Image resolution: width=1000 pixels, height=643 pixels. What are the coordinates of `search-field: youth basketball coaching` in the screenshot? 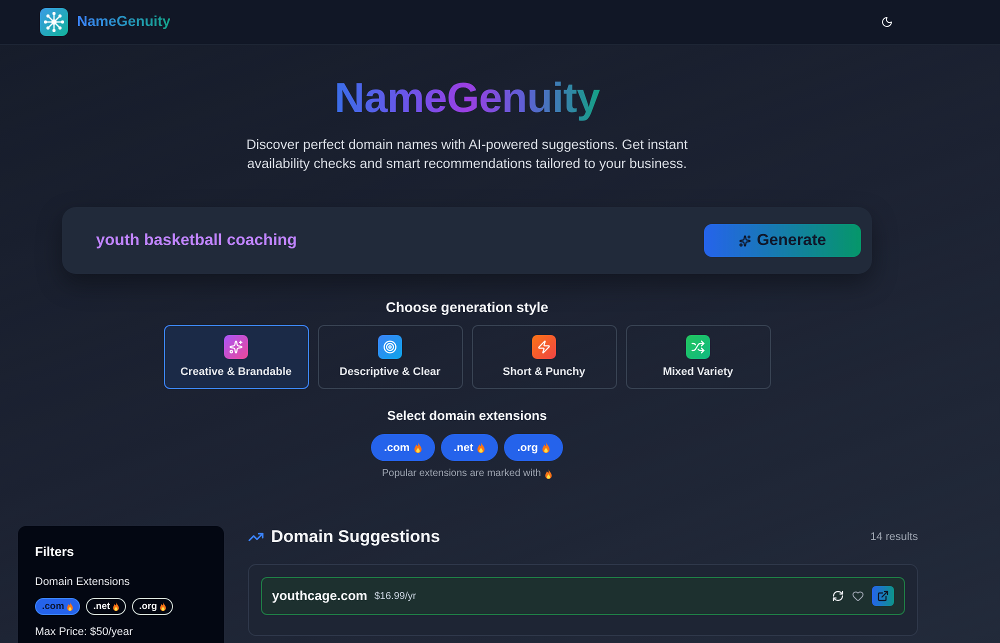 It's located at (392, 241).